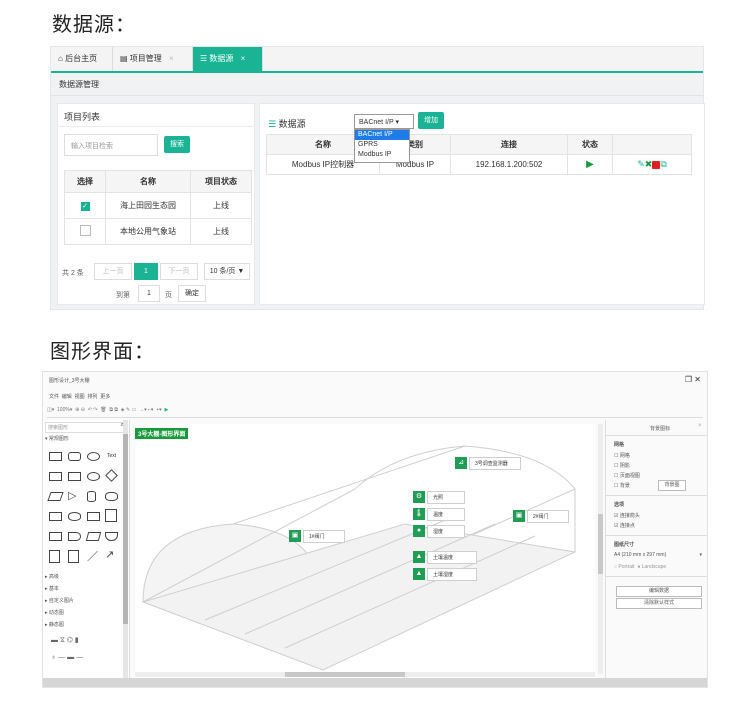  What do you see at coordinates (93, 536) in the screenshot?
I see `trapezoid-shape` at bounding box center [93, 536].